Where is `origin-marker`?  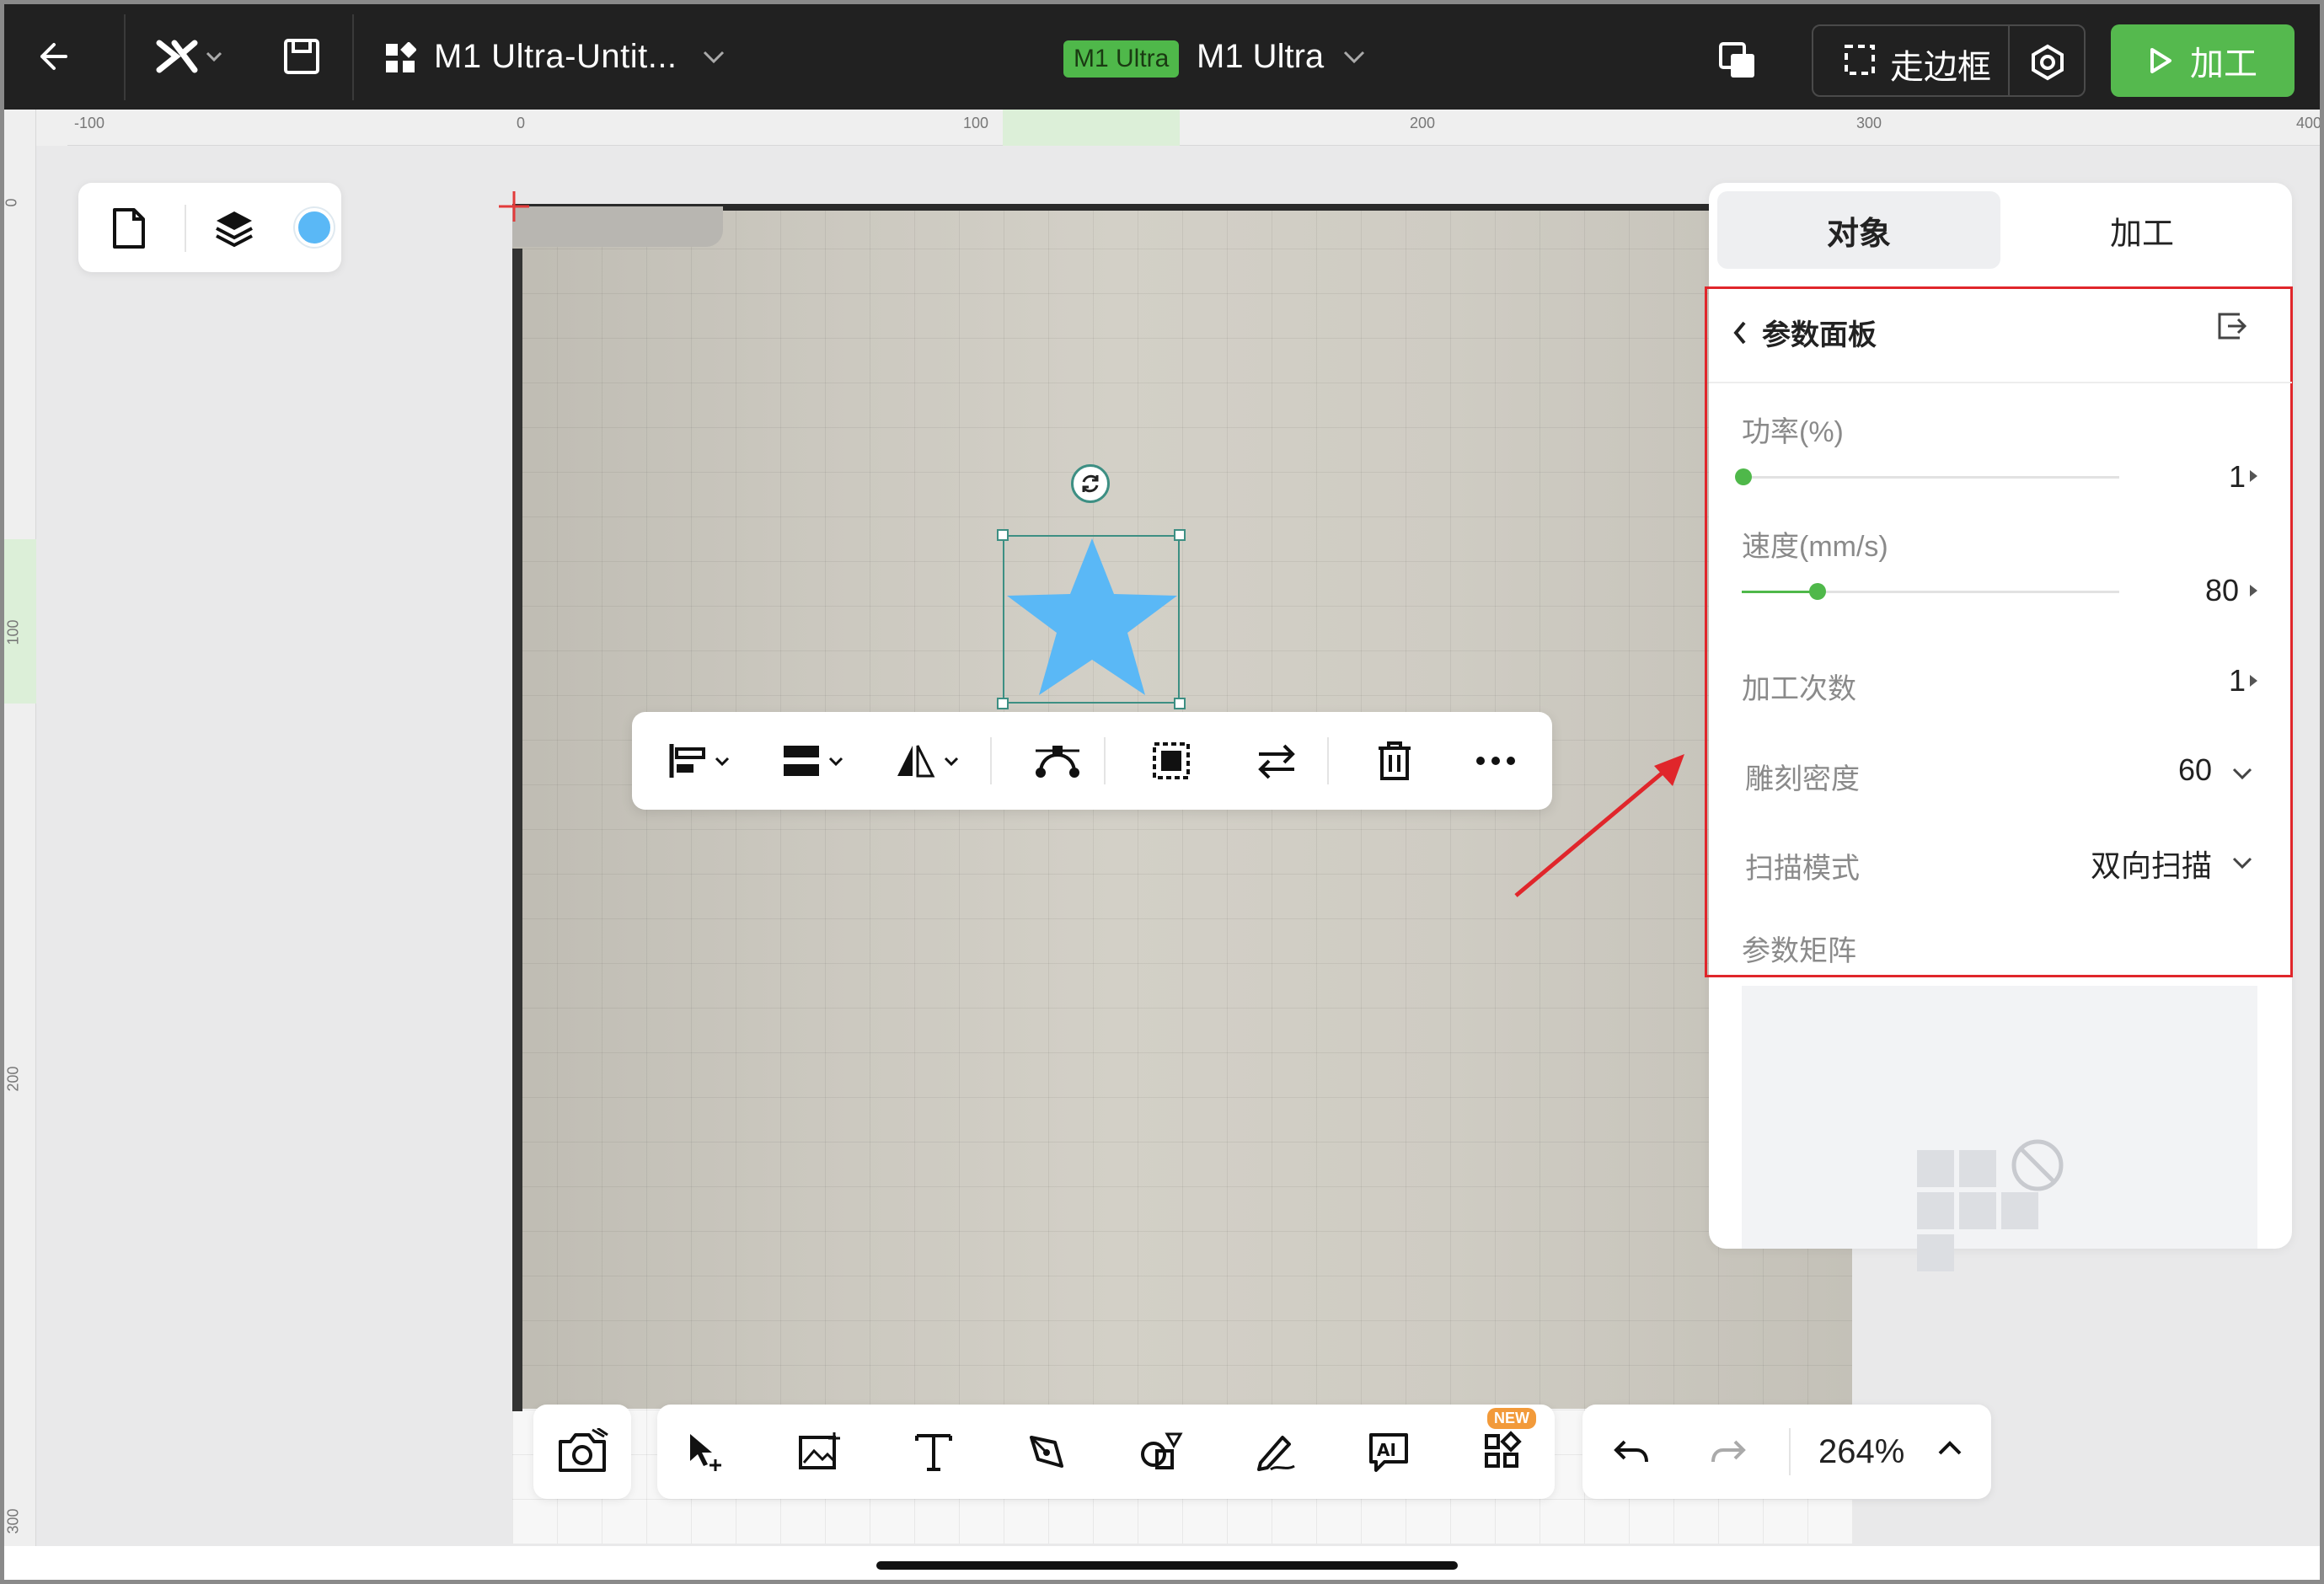 origin-marker is located at coordinates (514, 206).